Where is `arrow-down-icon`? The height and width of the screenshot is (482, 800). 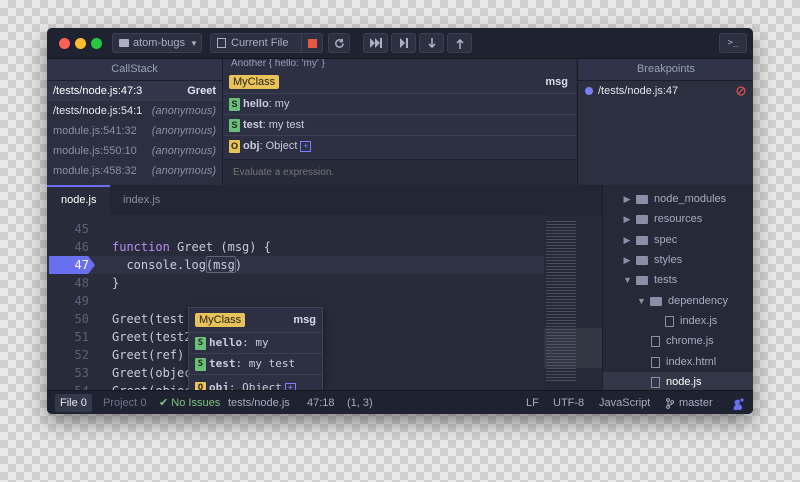
arrow-down-icon is located at coordinates (431, 42).